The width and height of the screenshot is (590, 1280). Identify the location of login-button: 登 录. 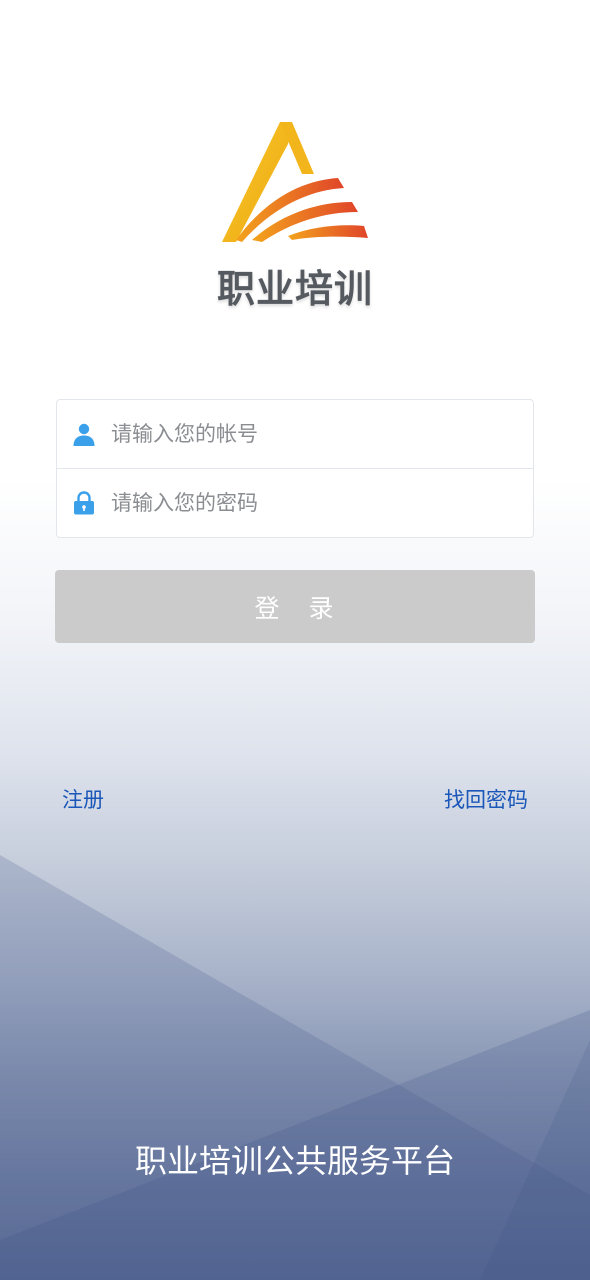
(295, 606).